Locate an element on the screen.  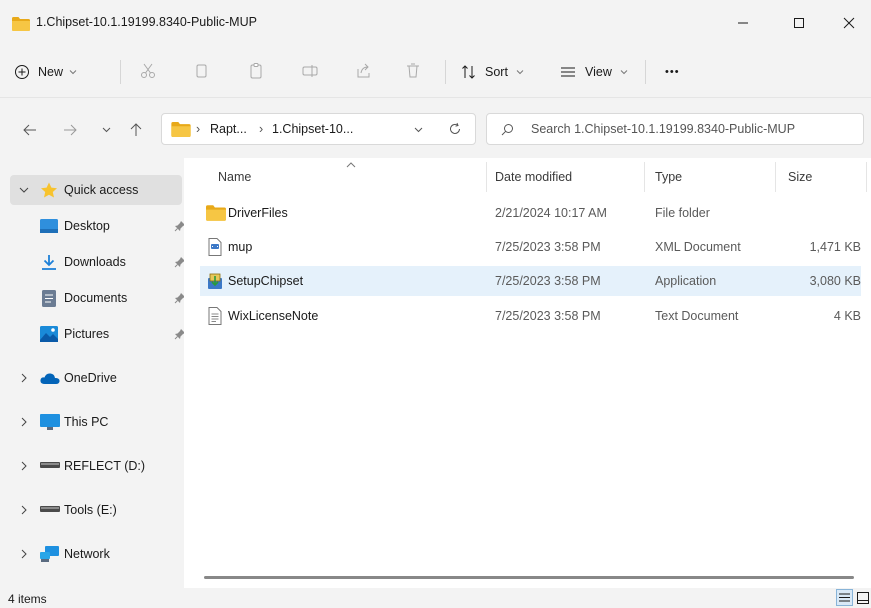
sort-button: Sort is located at coordinates (492, 72).